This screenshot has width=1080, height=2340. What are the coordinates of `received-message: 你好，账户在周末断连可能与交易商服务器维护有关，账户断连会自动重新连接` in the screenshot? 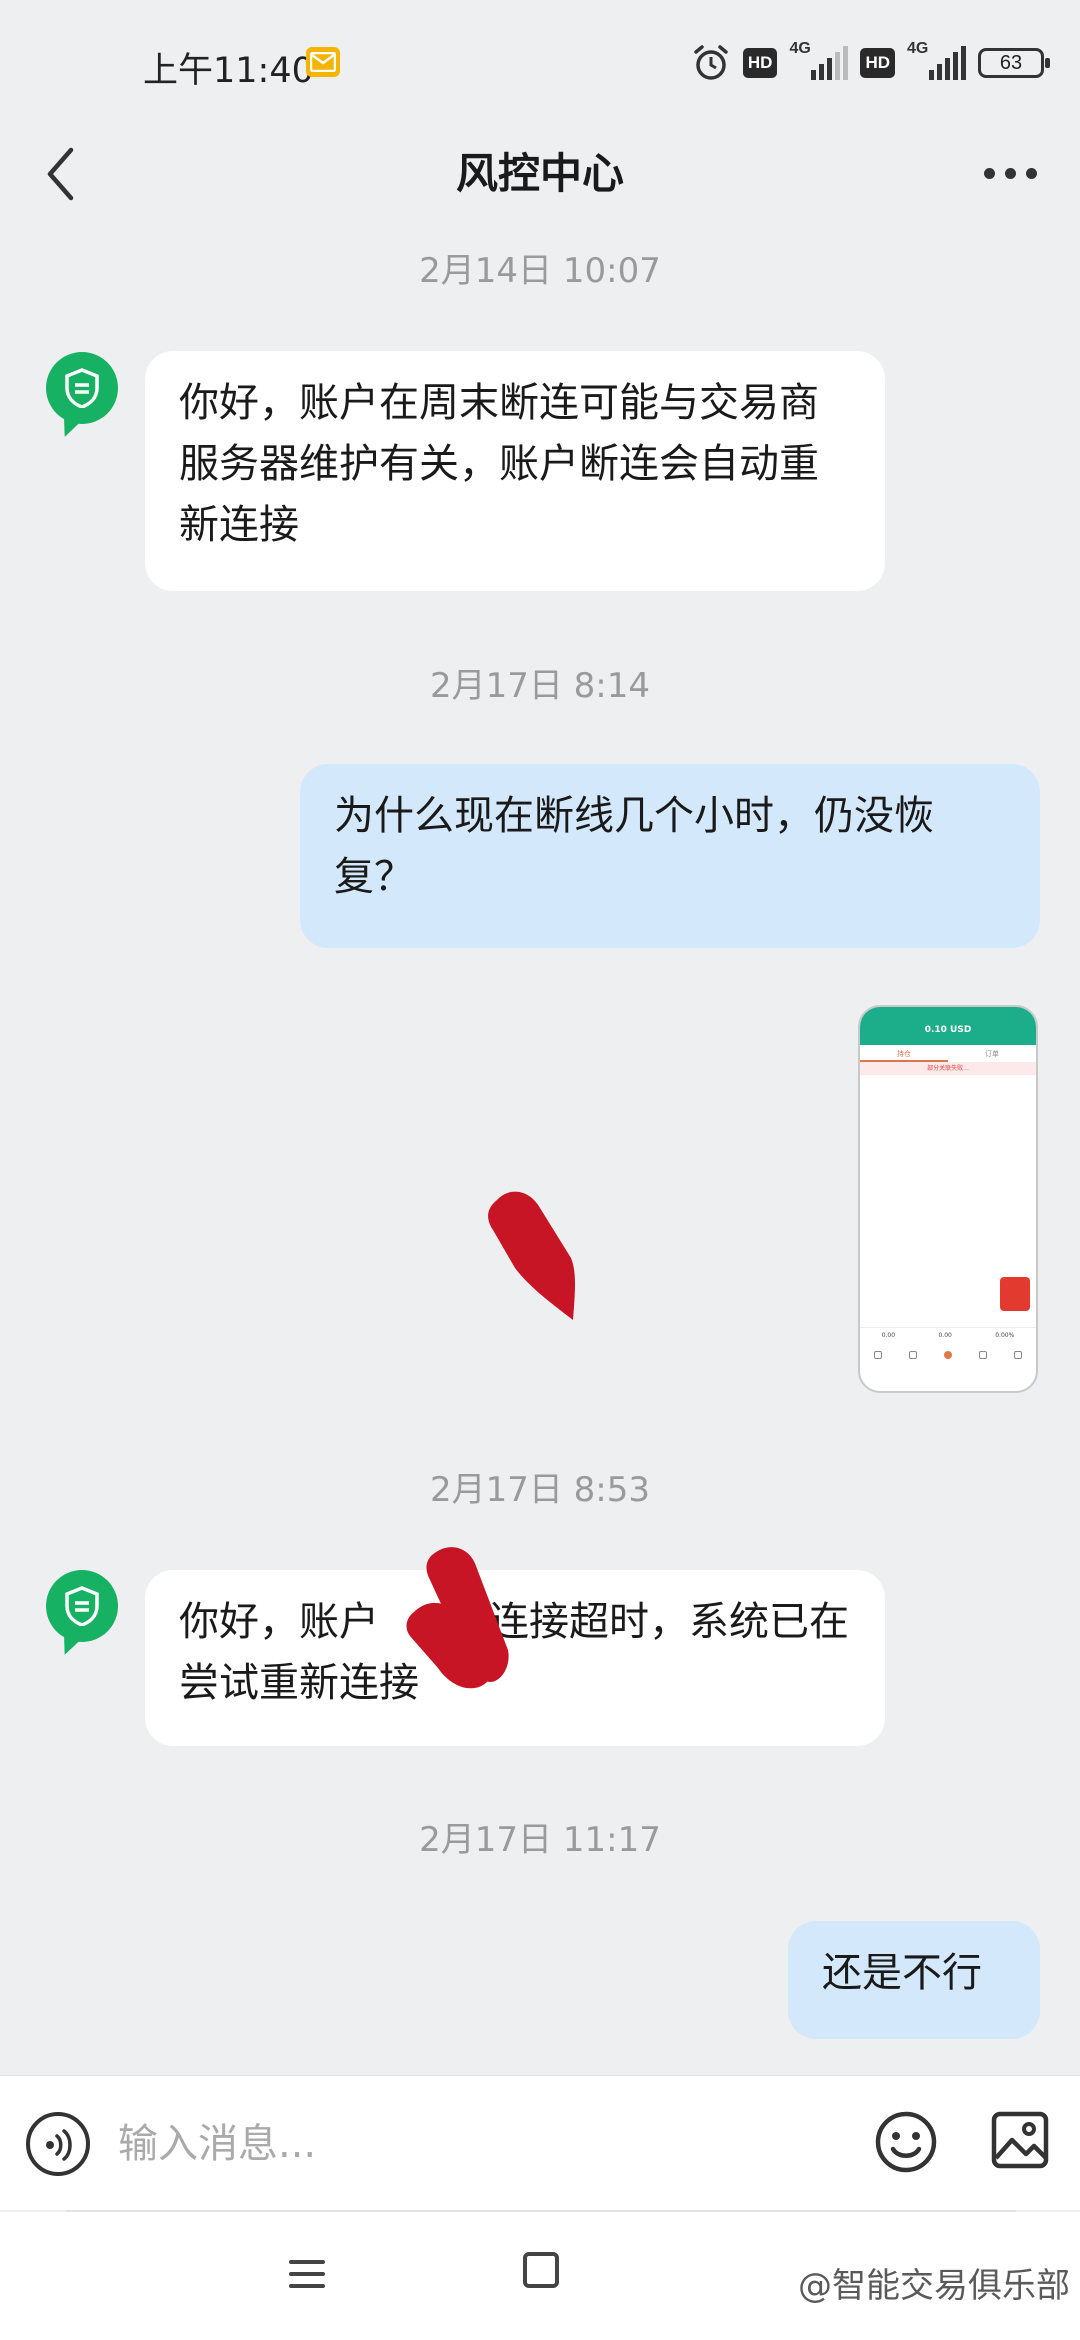 It's located at (515, 471).